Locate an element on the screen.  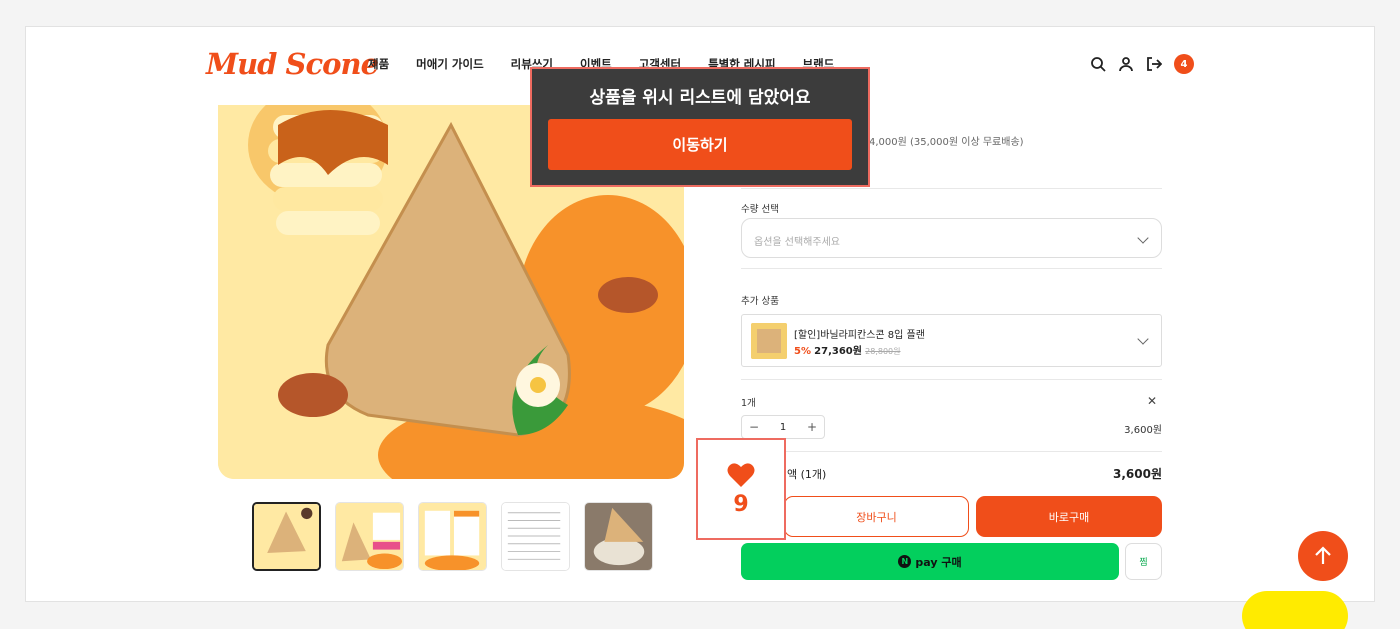
user-icon is located at coordinates (1126, 64).